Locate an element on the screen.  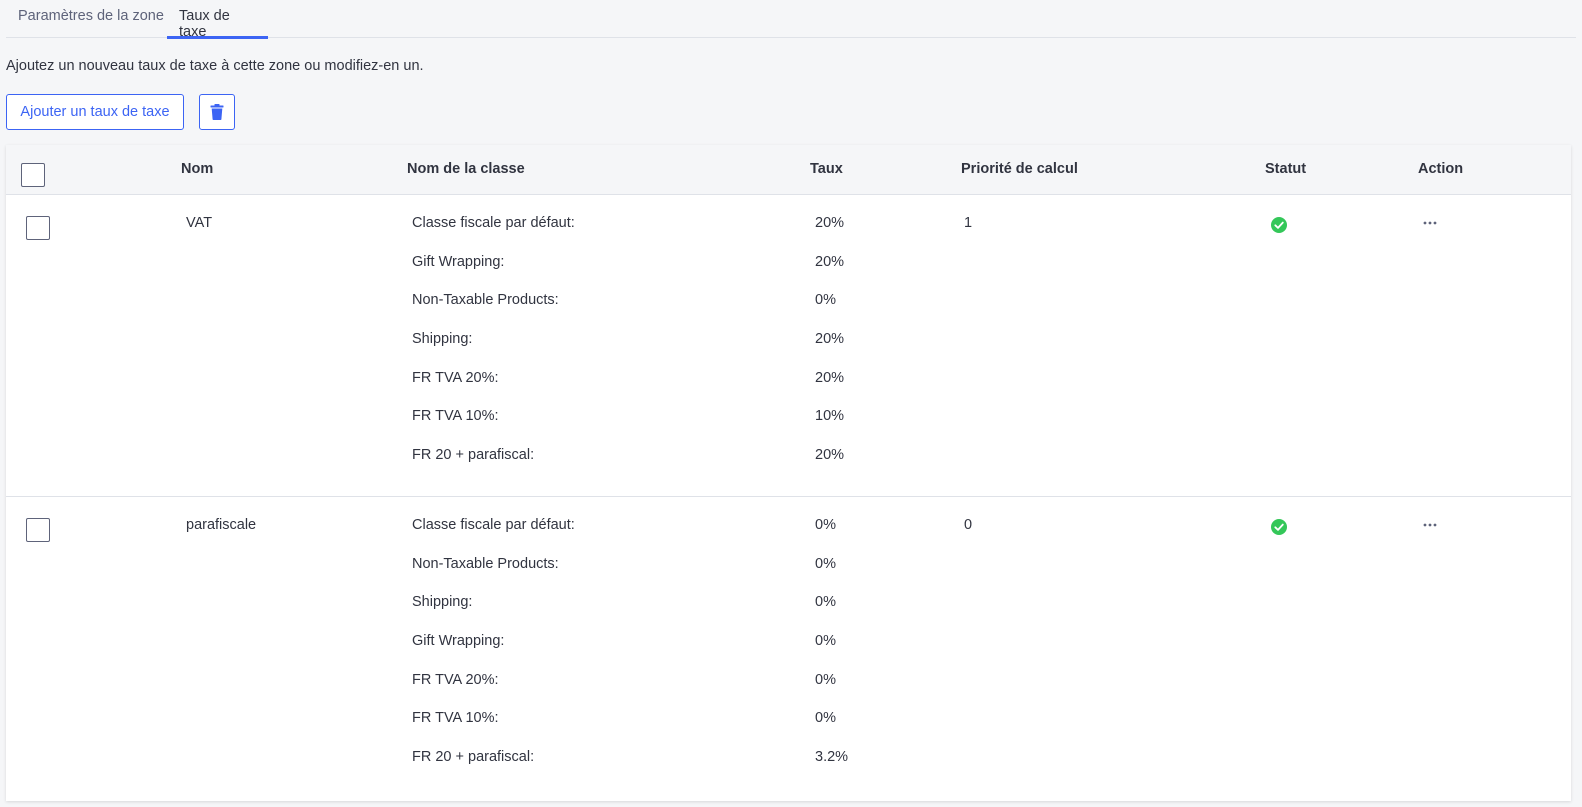
select-all-checkbox is located at coordinates (33, 175).